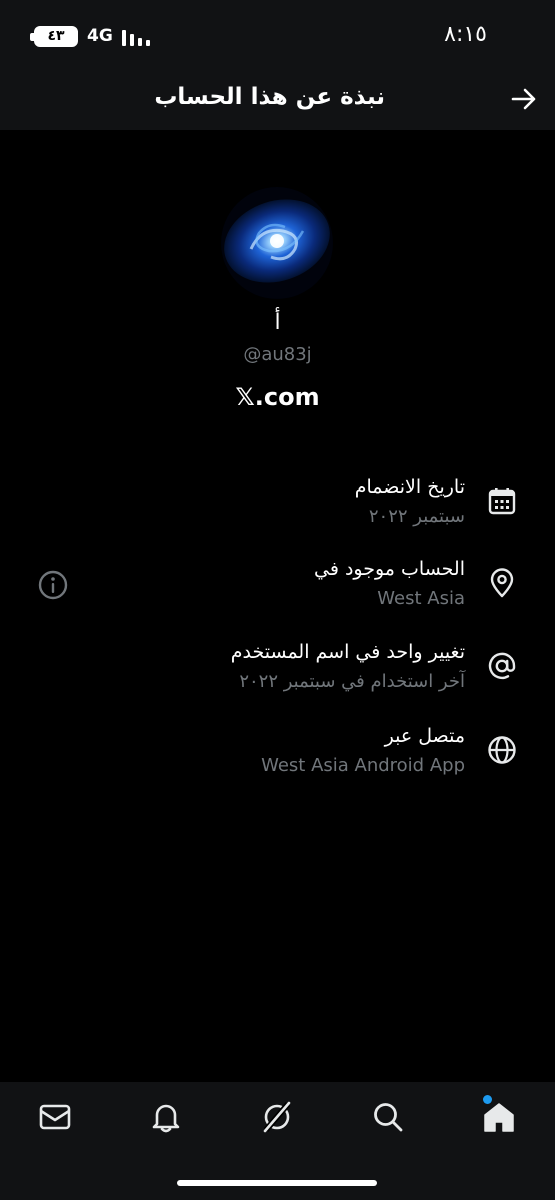 The height and width of the screenshot is (1200, 555). What do you see at coordinates (502, 583) in the screenshot?
I see `location-pin-icon` at bounding box center [502, 583].